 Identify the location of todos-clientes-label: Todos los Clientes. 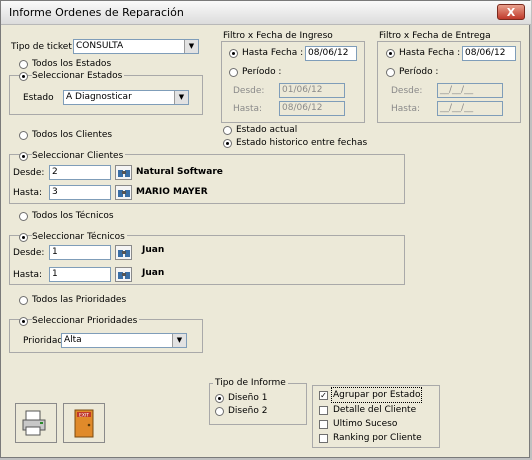
(72, 135).